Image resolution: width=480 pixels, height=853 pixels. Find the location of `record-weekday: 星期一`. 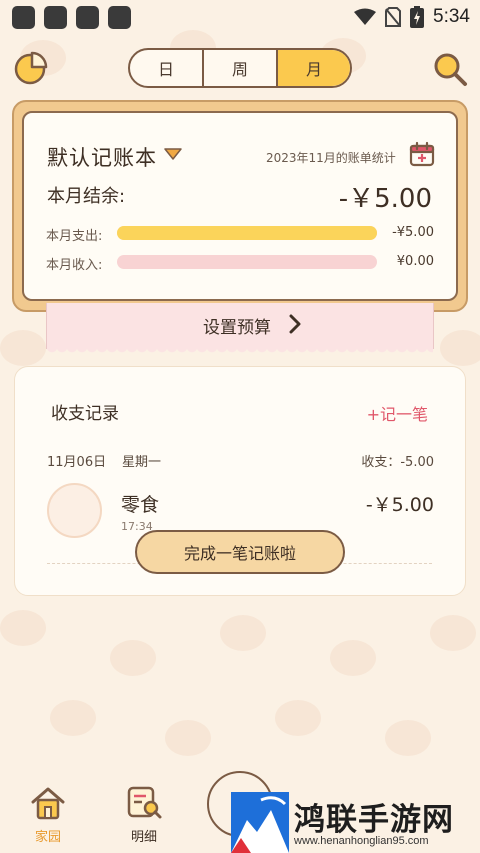

record-weekday: 星期一 is located at coordinates (142, 462).